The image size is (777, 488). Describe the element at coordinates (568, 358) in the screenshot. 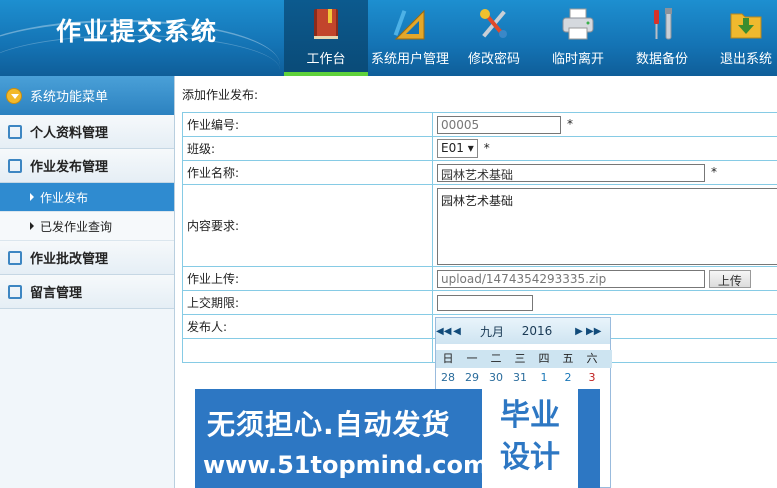

I see `weekday-label: 五` at that location.